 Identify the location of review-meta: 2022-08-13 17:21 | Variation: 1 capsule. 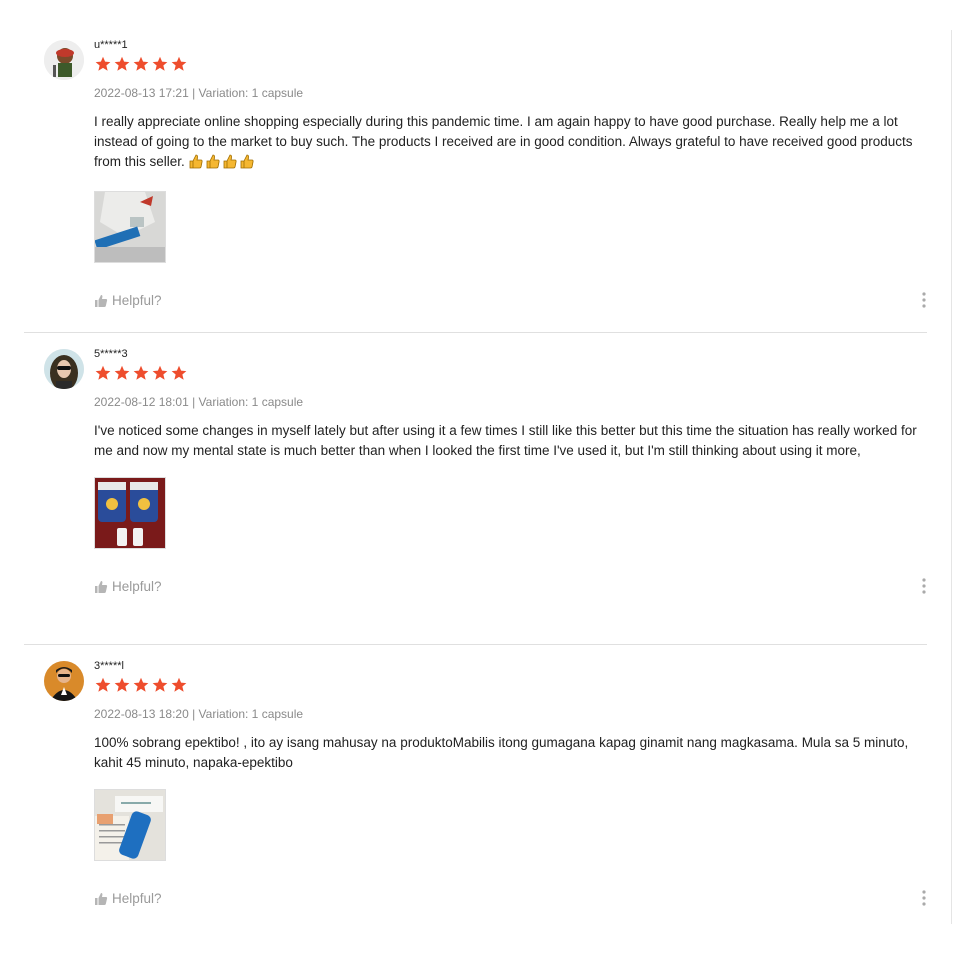
(199, 93).